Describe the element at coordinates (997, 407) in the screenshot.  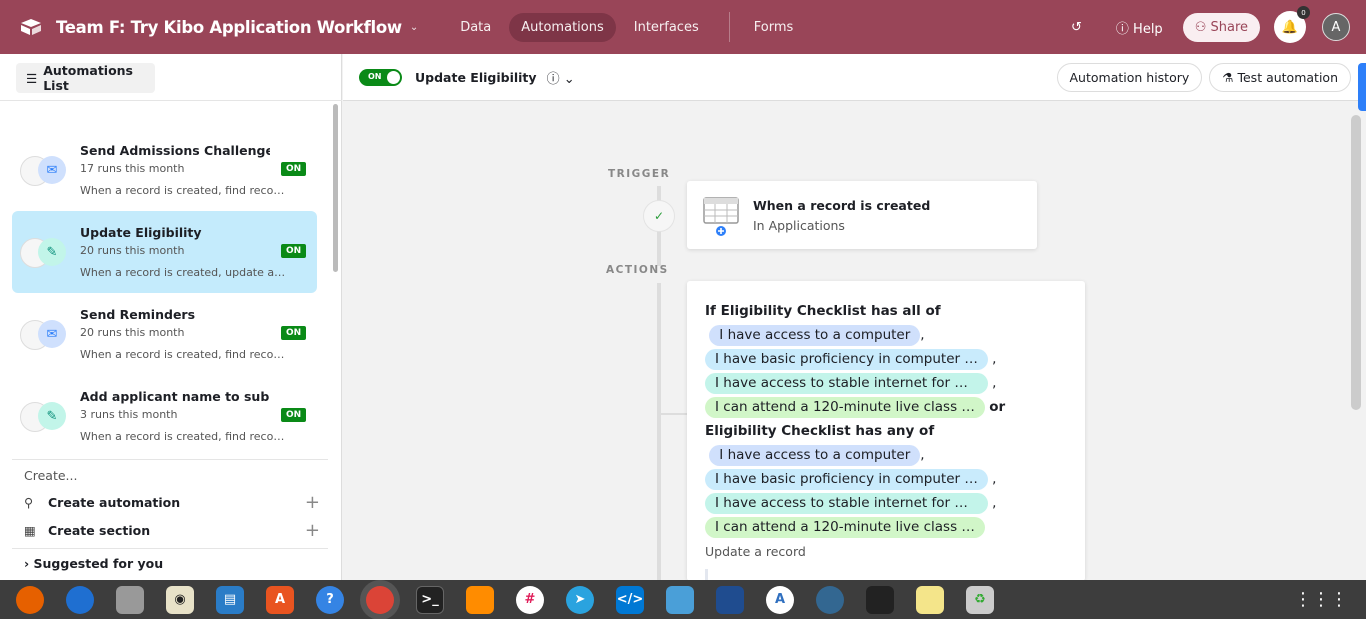
I see `or-label: or` at that location.